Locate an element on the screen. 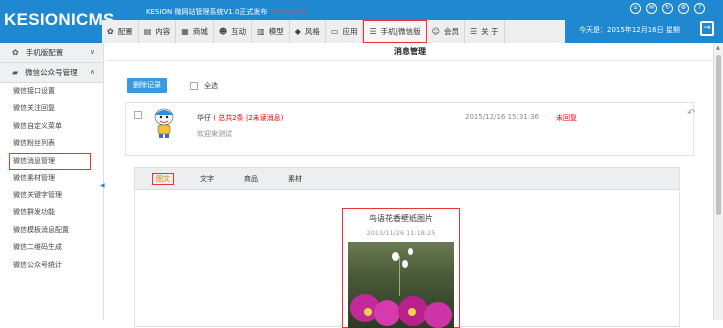  nav-item-9: ☰ 关 于 is located at coordinates (485, 31).